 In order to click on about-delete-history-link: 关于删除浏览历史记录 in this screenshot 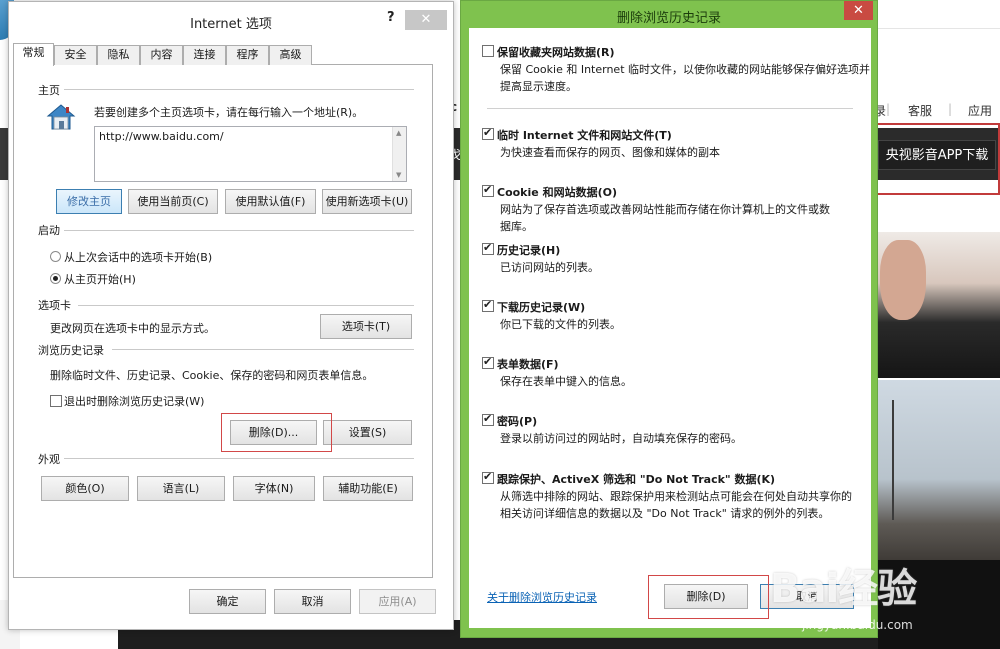, I will do `click(542, 597)`.